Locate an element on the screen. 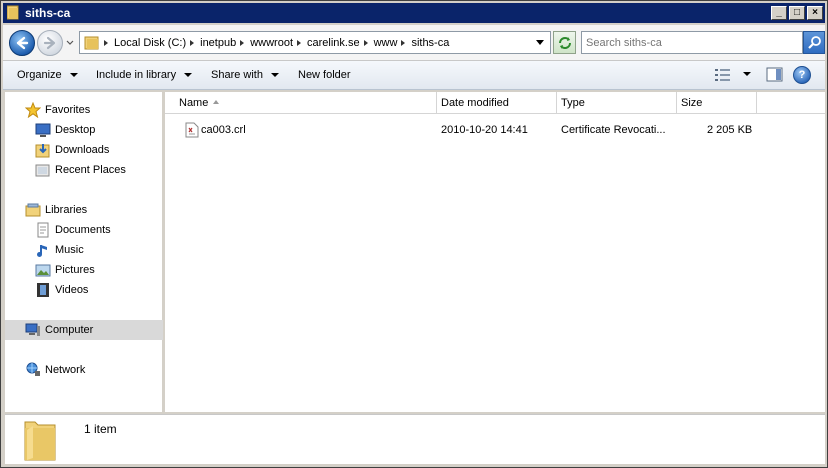  sidebar-item-videos: Videos is located at coordinates (84, 290).